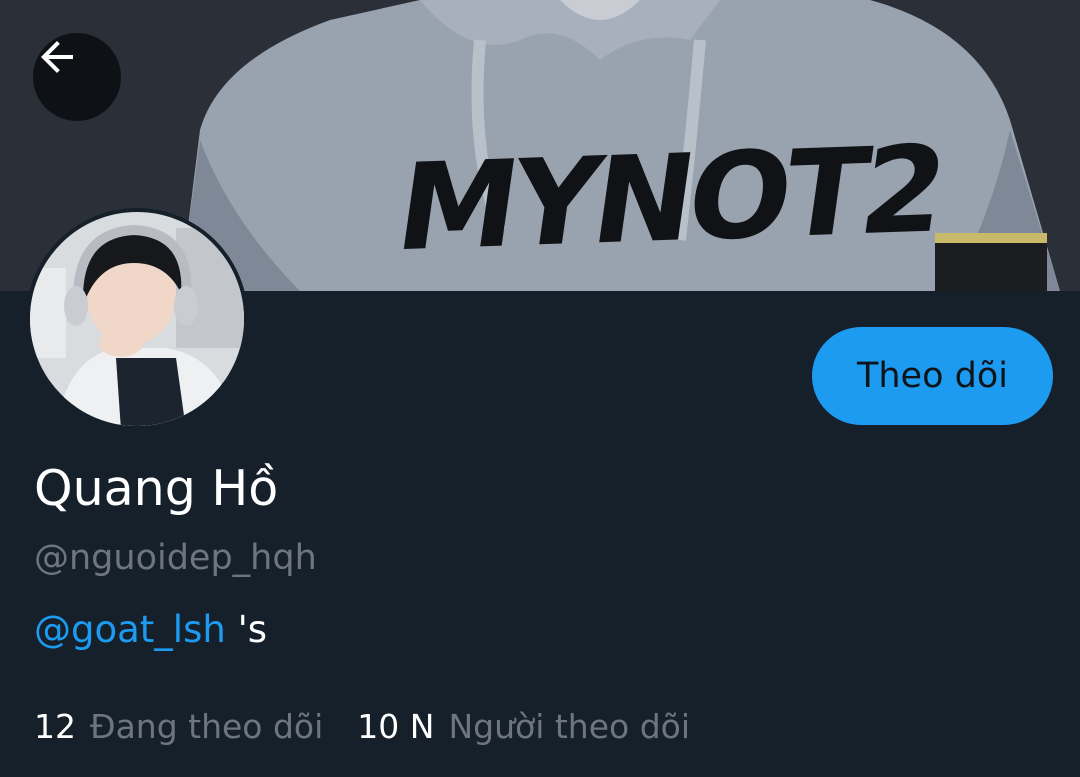 The image size is (1080, 777). I want to click on bio-mention-link: @goat_lsh, so click(130, 629).